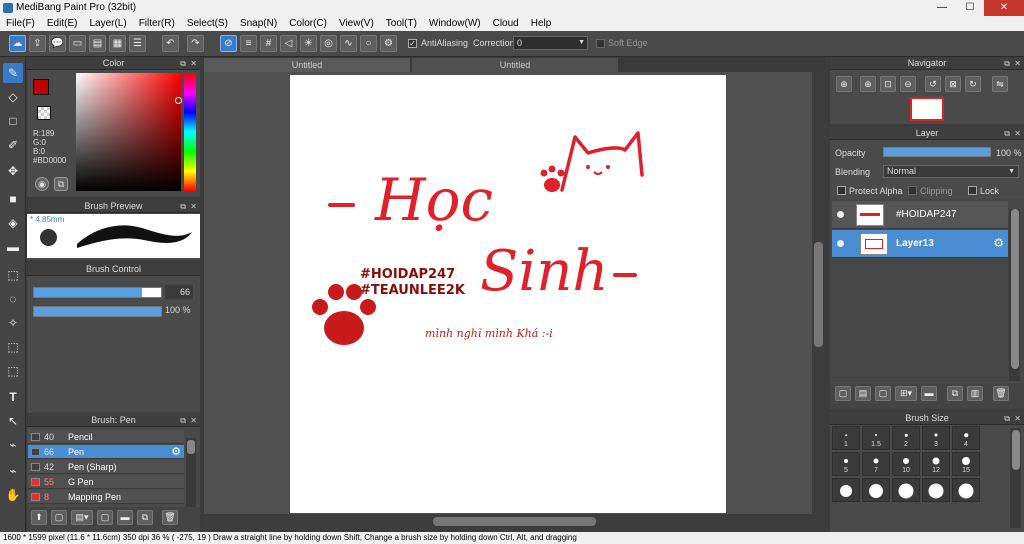 This screenshot has height=544, width=1024. I want to click on menu-item: Color(C), so click(308, 23).